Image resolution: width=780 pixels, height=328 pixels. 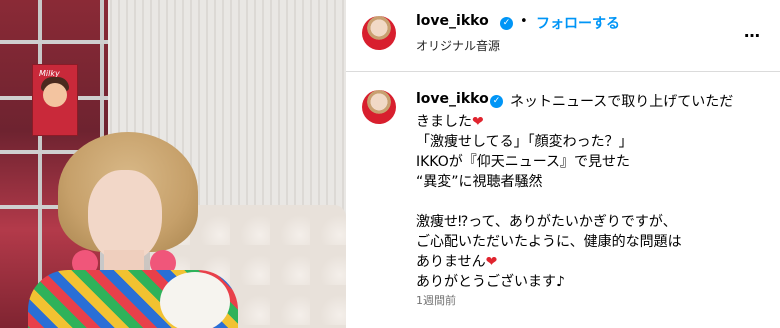 What do you see at coordinates (578, 23) in the screenshot?
I see `follow-button: フォローする` at bounding box center [578, 23].